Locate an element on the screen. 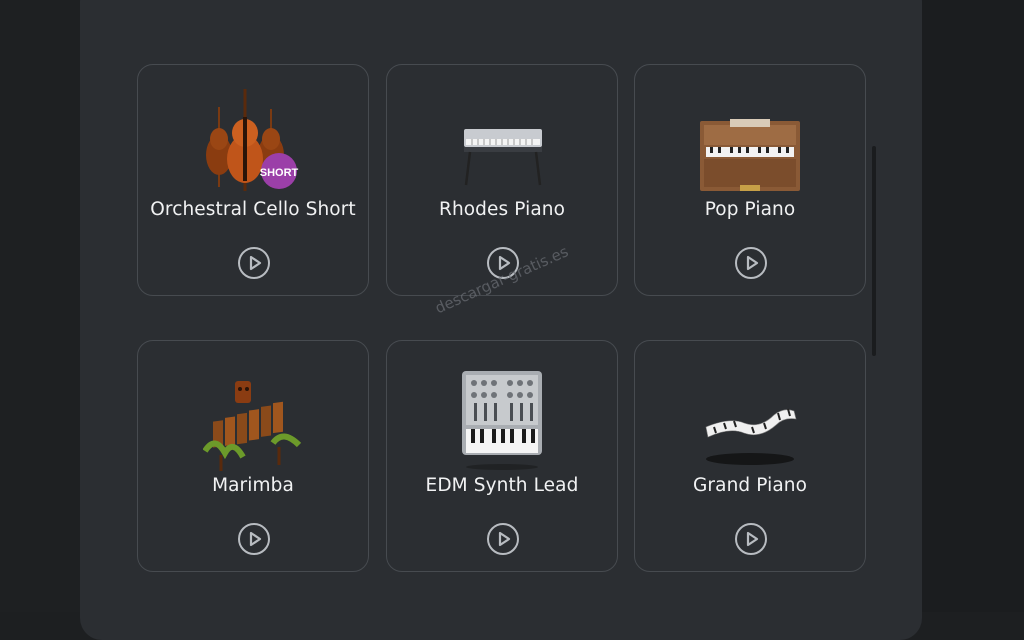 This screenshot has width=1024, height=640. instrument-card-edm-synth: EDM Synth Lead is located at coordinates (502, 456).